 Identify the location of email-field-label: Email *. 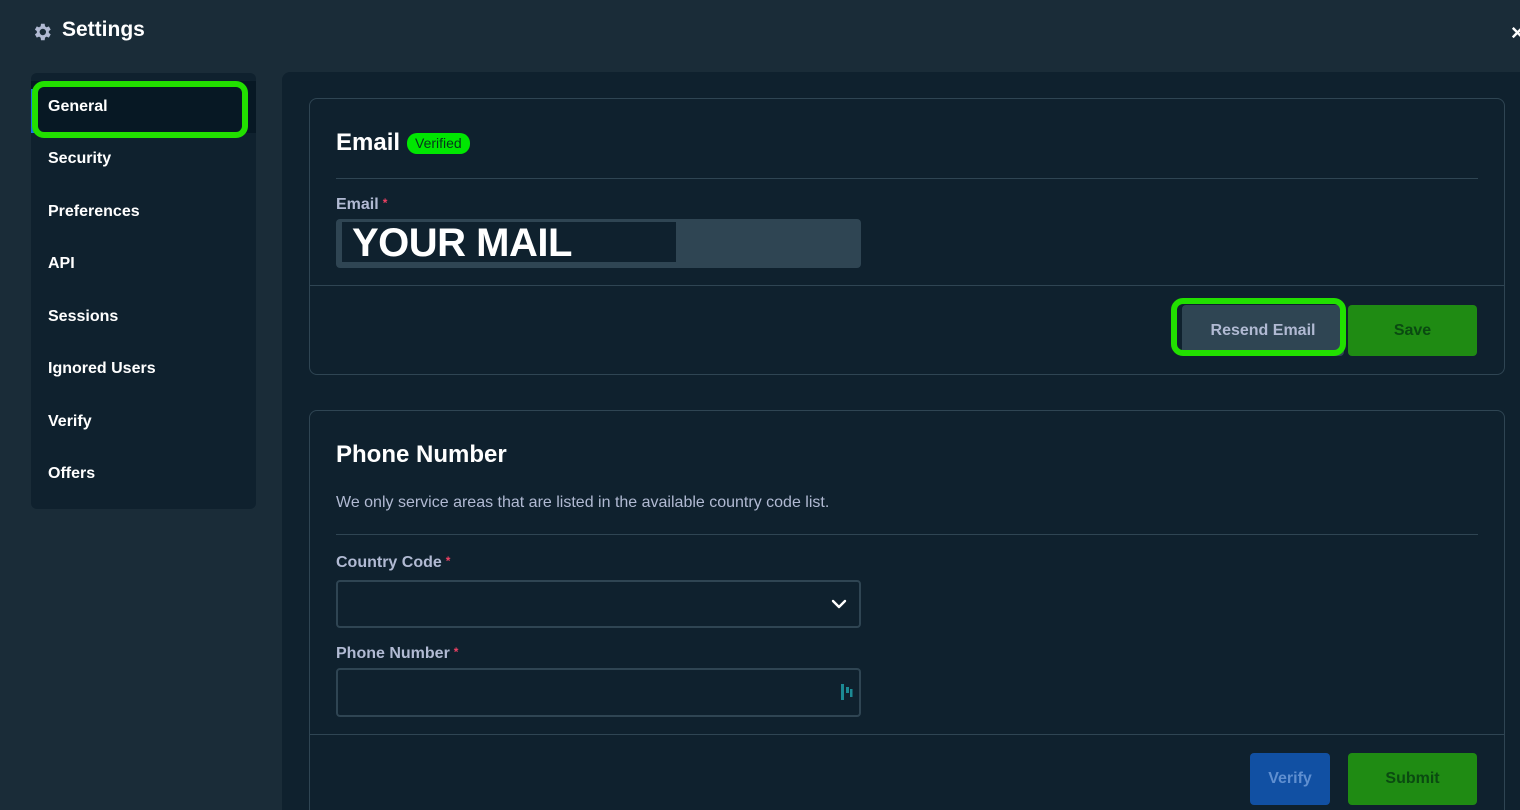
(362, 204).